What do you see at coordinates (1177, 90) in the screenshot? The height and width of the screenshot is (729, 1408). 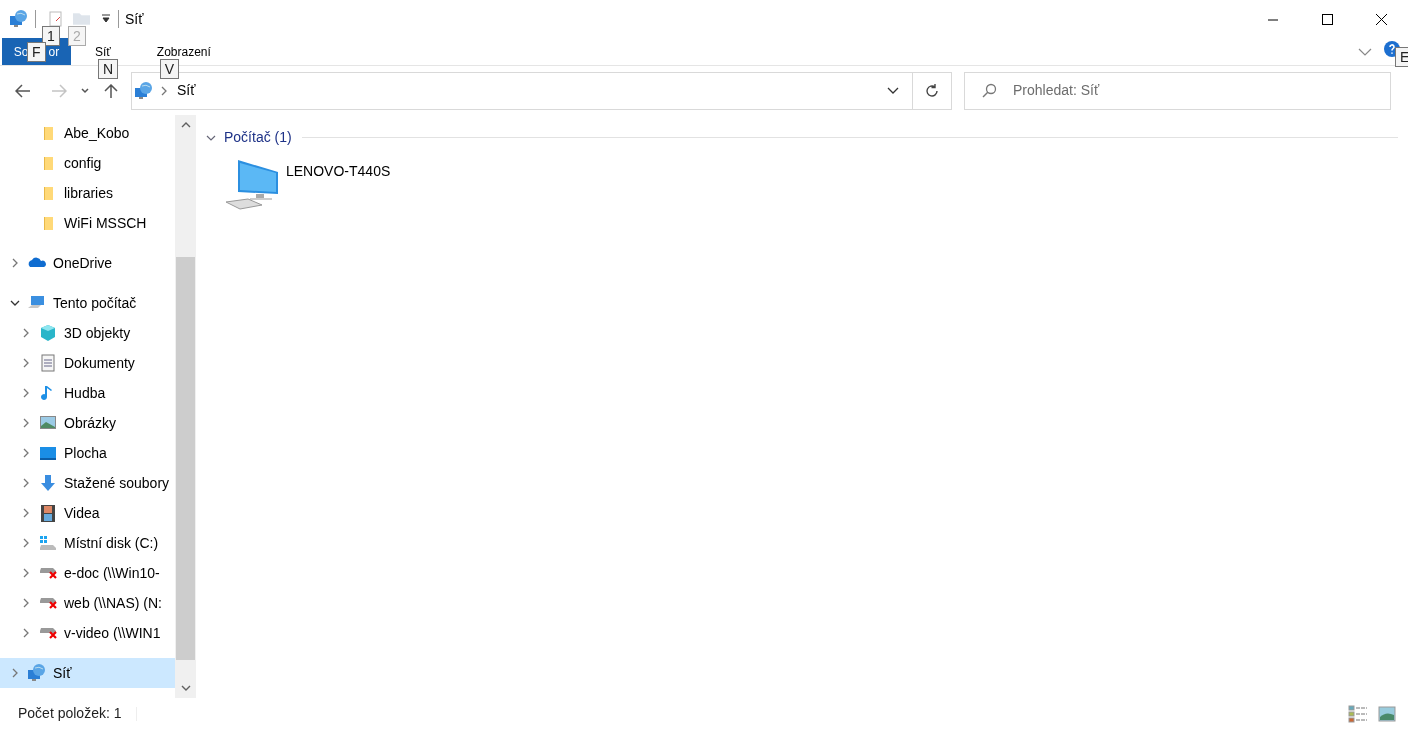 I see `search-field: Prohledat: Síť` at bounding box center [1177, 90].